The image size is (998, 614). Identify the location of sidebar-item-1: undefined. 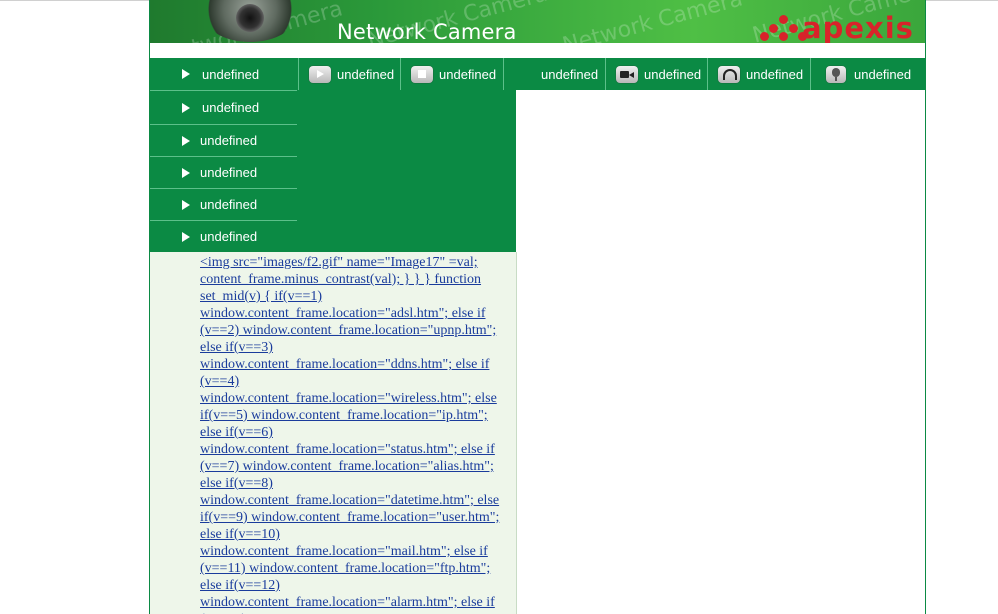
(223, 107).